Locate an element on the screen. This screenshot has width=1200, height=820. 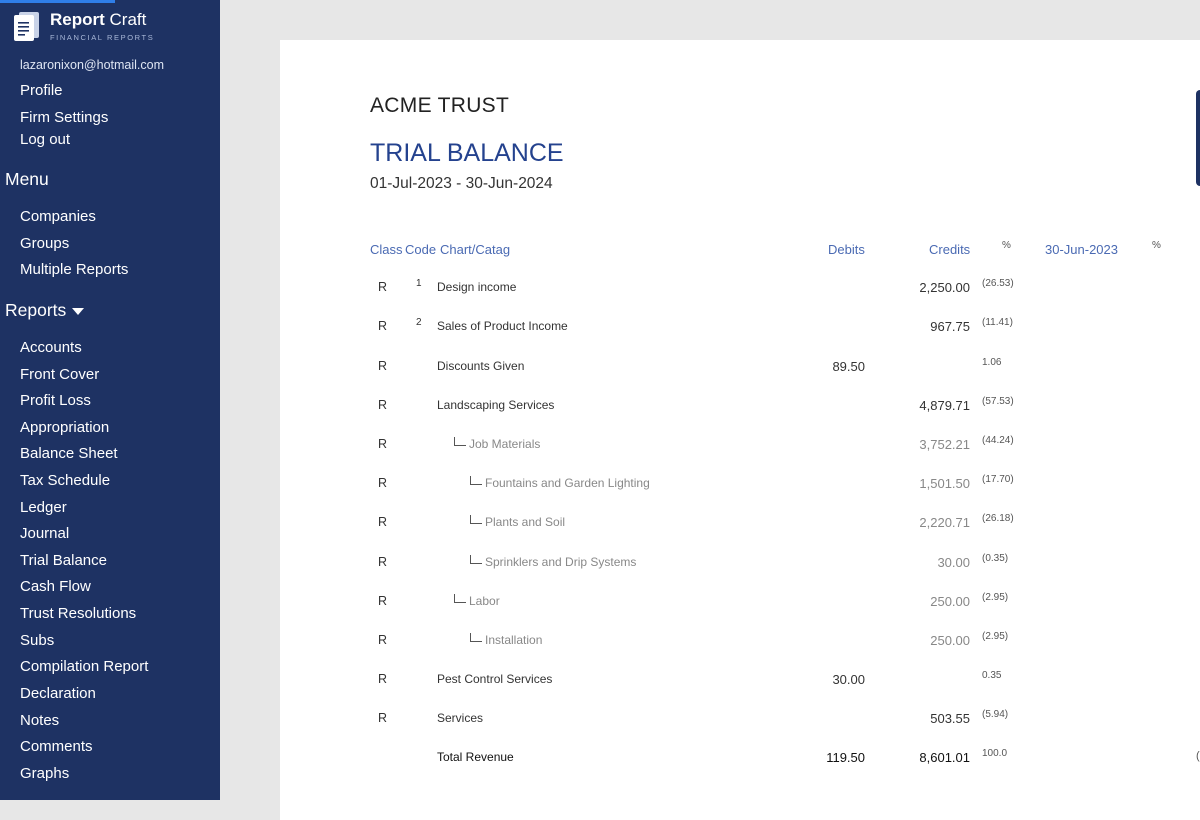
side-panel-tab is located at coordinates (1198, 138).